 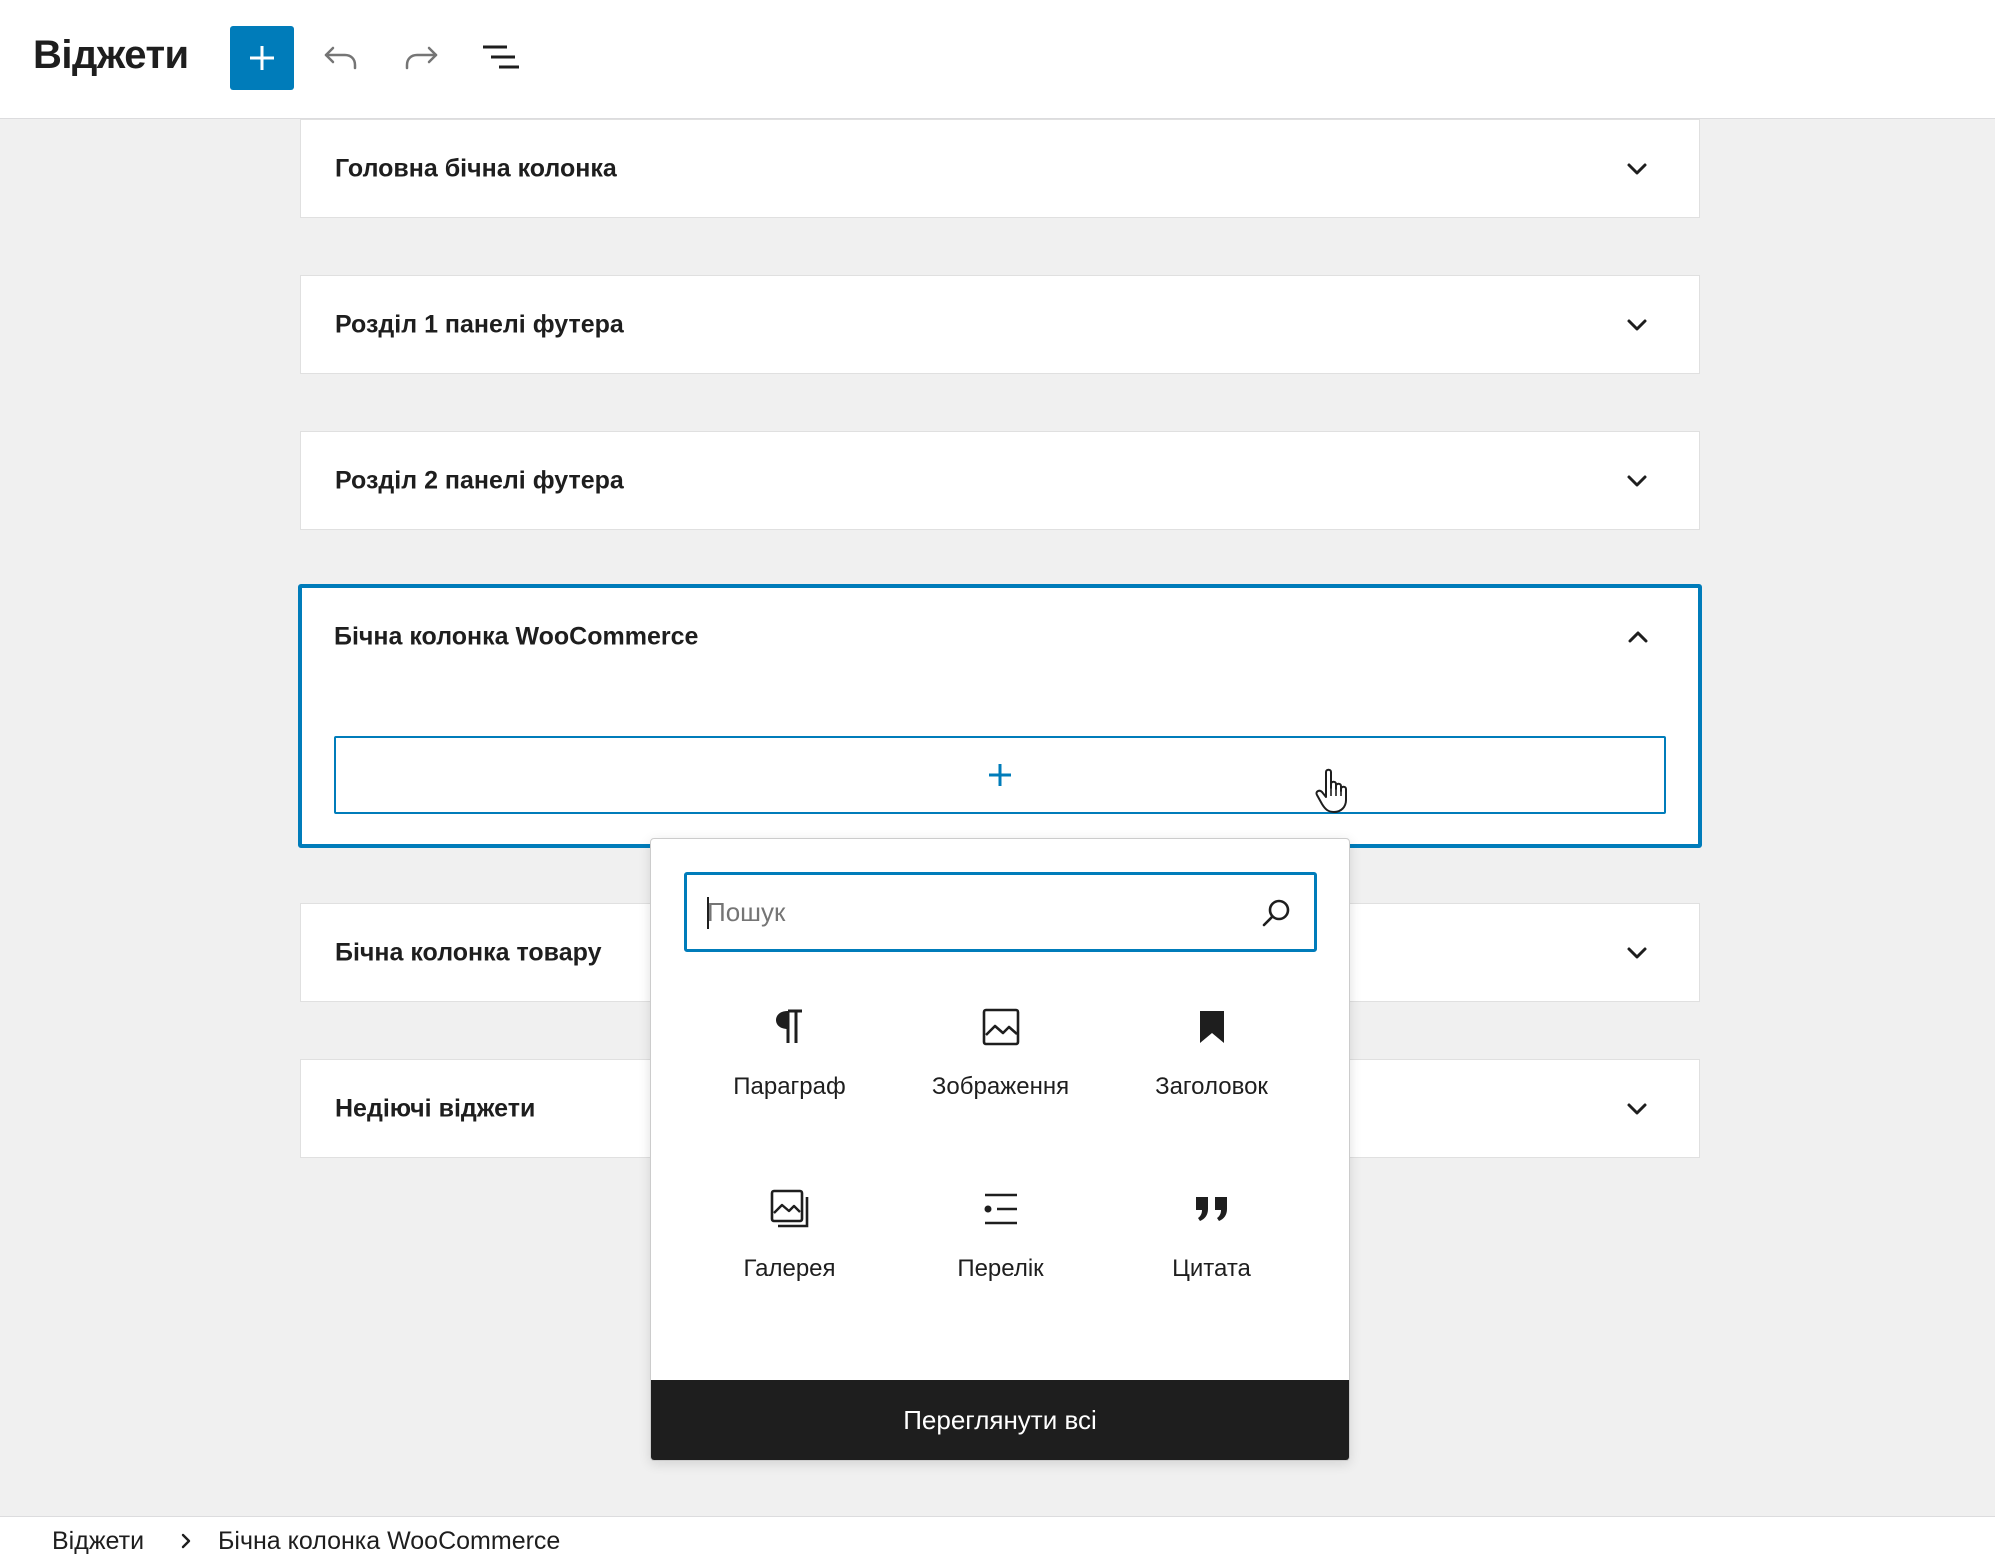 I want to click on breadcrumb: Віджети Бічна колонка WooCommerce, so click(x=997, y=1540).